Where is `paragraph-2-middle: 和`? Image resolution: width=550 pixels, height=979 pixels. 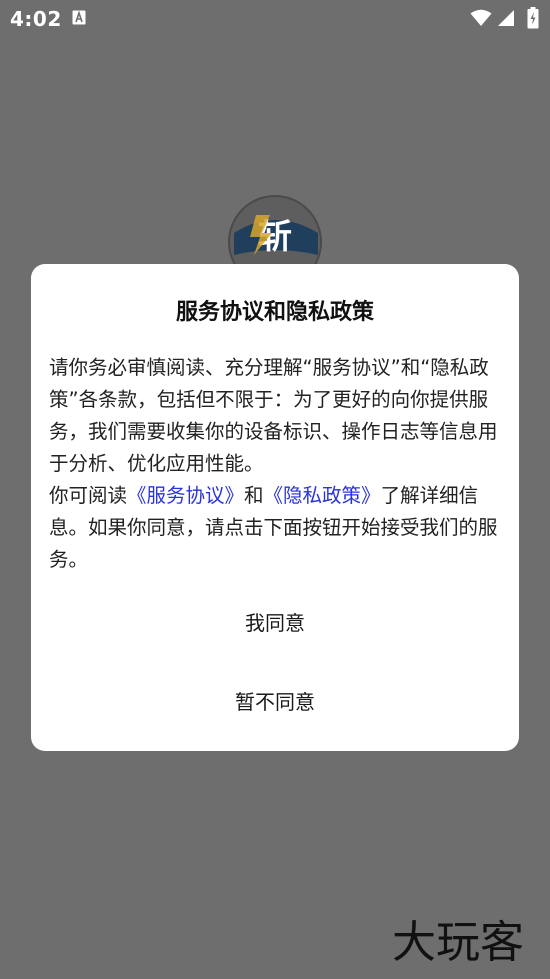
paragraph-2-middle: 和 is located at coordinates (254, 495).